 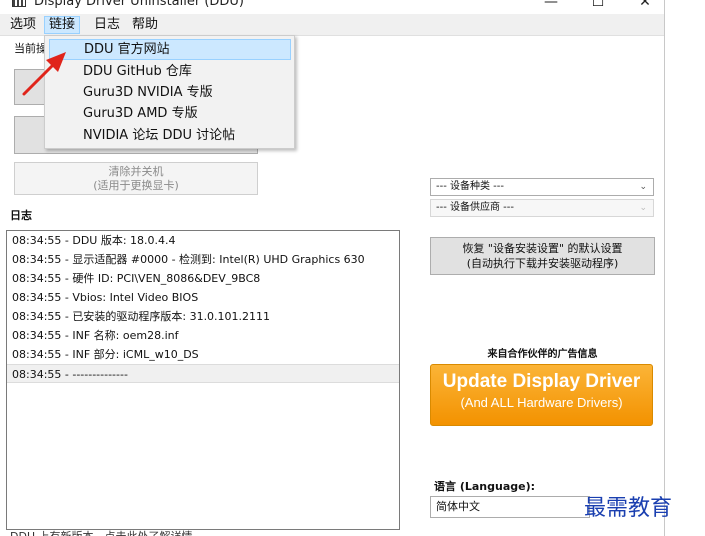 I want to click on language-label: 语言 (Language):, so click(x=485, y=486).